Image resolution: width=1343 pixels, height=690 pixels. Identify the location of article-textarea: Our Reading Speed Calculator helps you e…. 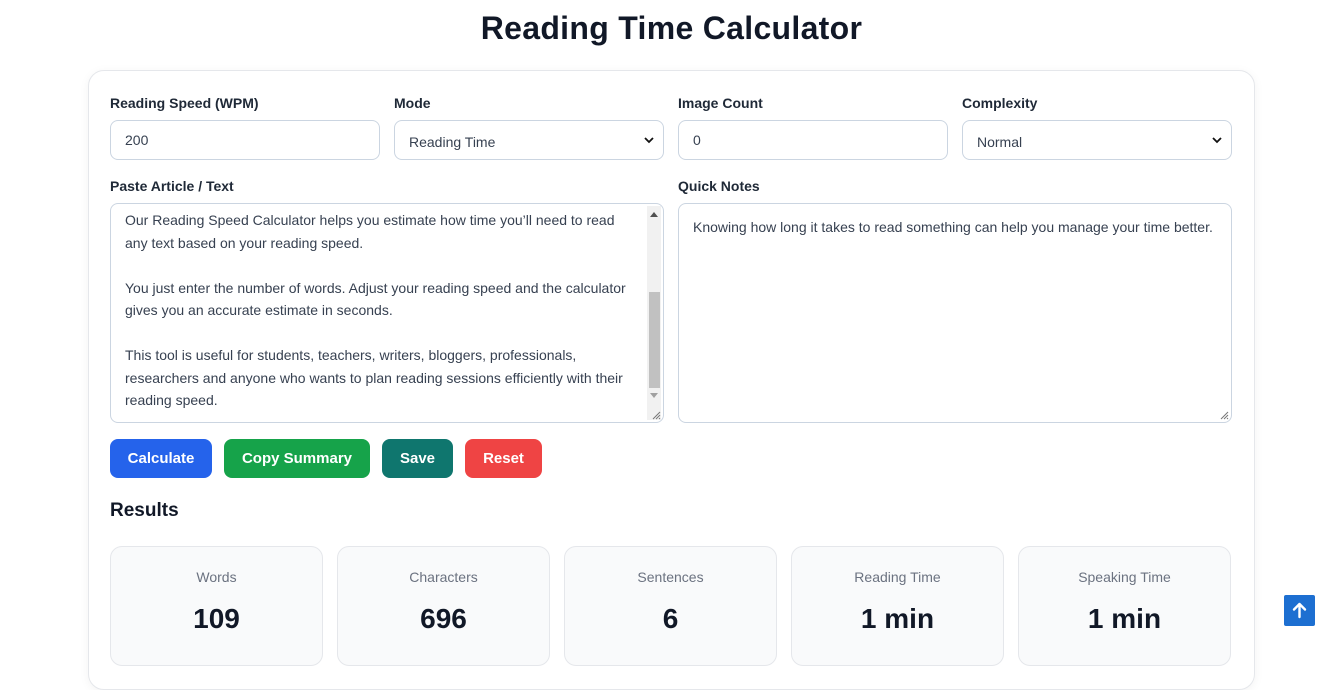
(387, 313).